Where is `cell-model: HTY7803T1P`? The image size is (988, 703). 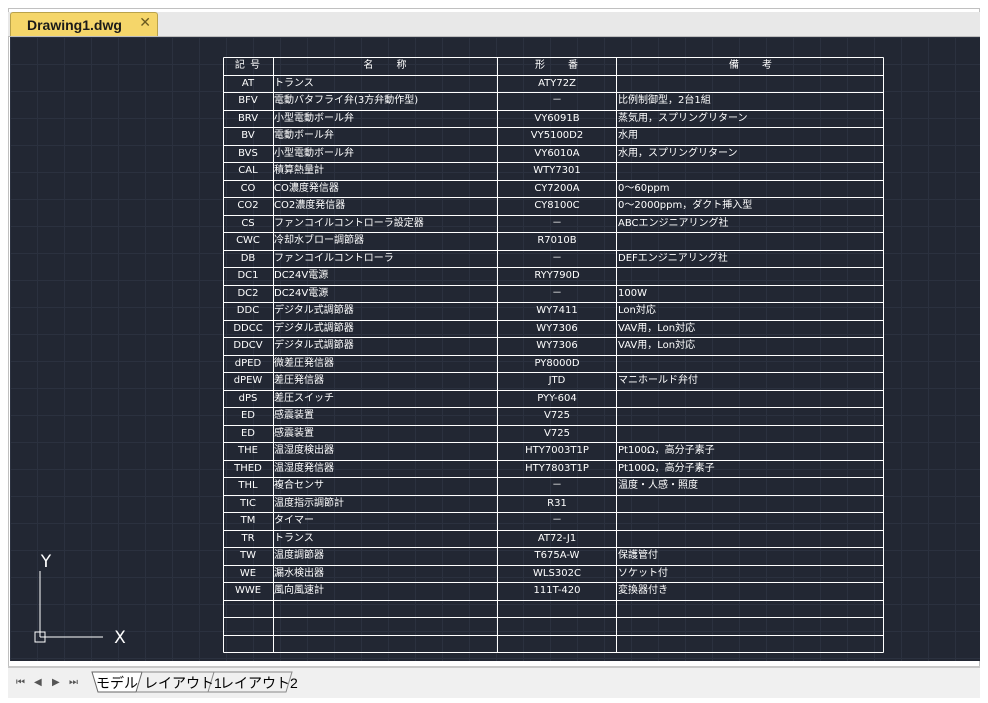 cell-model: HTY7803T1P is located at coordinates (557, 468).